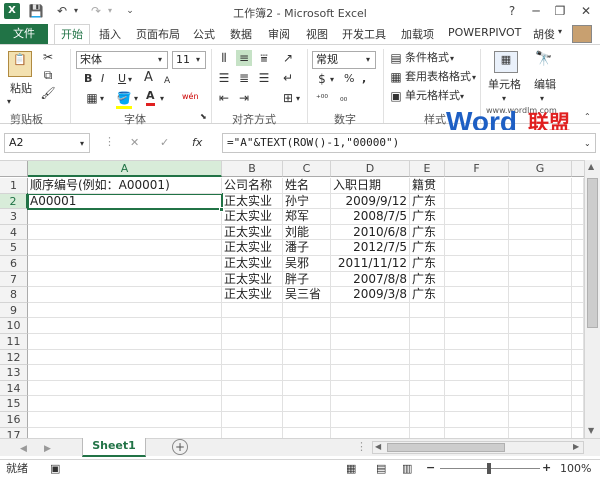  I want to click on column-header-a: A, so click(125, 169).